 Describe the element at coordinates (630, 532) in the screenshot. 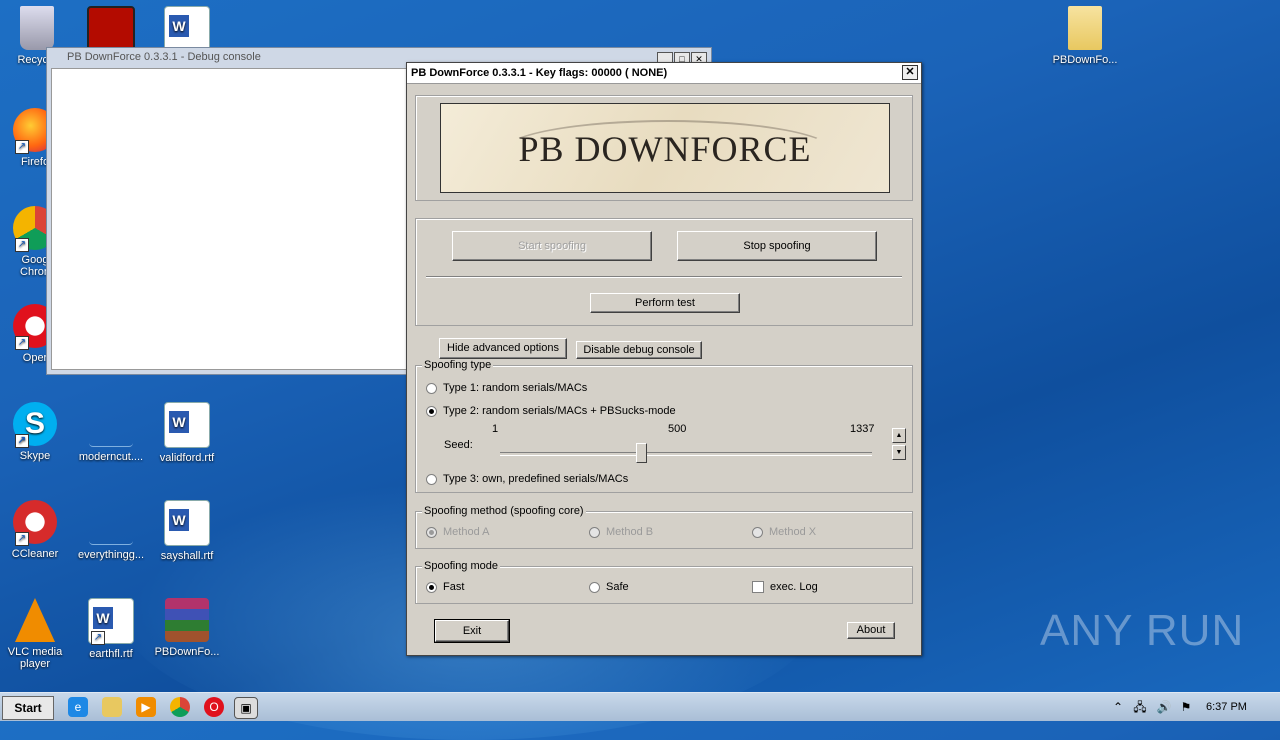

I see `method-b-label: Method B` at that location.